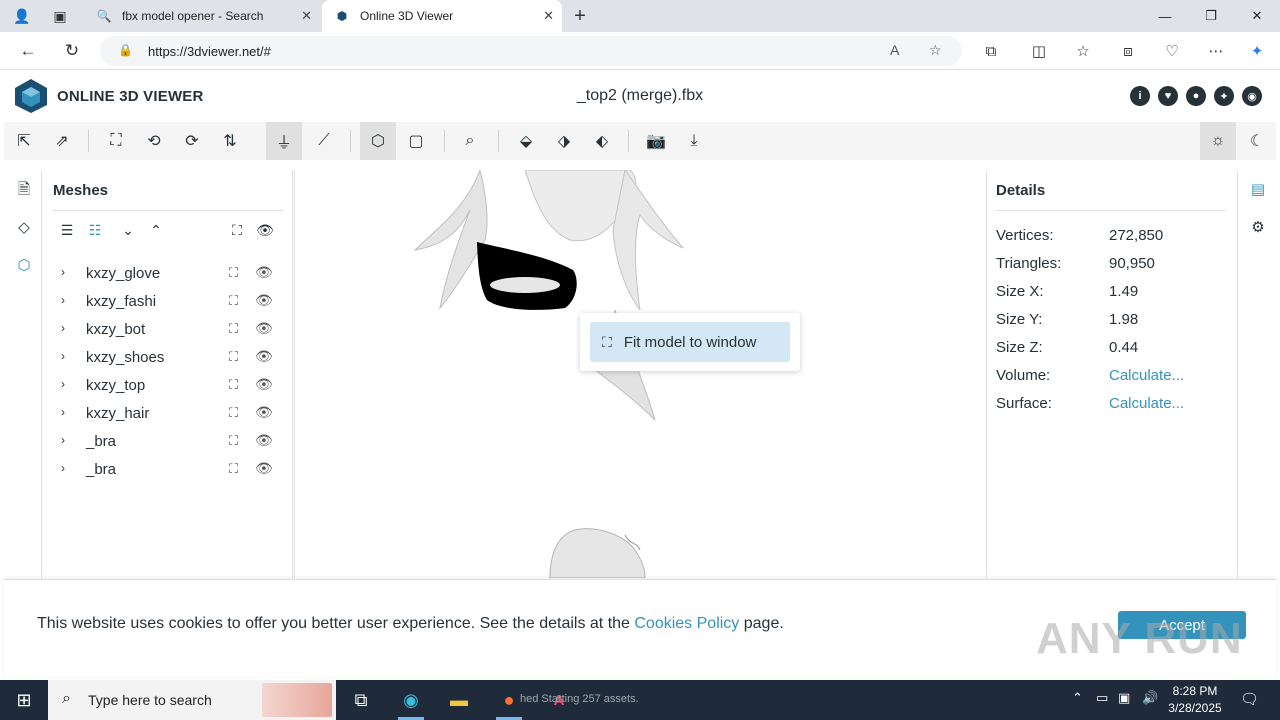  What do you see at coordinates (1077, 698) in the screenshot?
I see `tray-chevron-icon: ⌃` at bounding box center [1077, 698].